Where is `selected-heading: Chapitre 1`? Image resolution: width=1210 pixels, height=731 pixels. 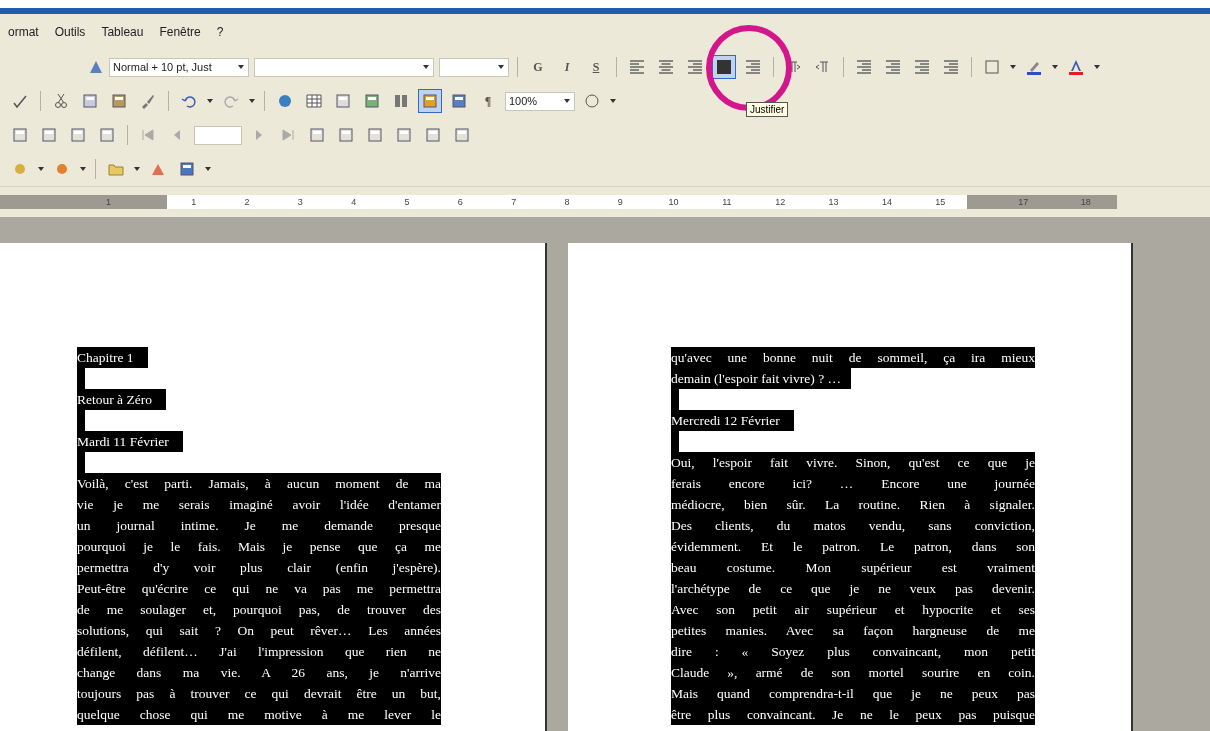 selected-heading: Chapitre 1 is located at coordinates (112, 357).